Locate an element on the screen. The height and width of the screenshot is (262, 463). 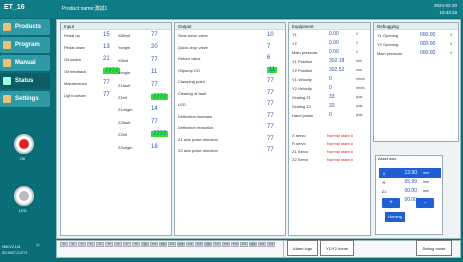
input-label: Z1bit is located at coordinates (122, 97).